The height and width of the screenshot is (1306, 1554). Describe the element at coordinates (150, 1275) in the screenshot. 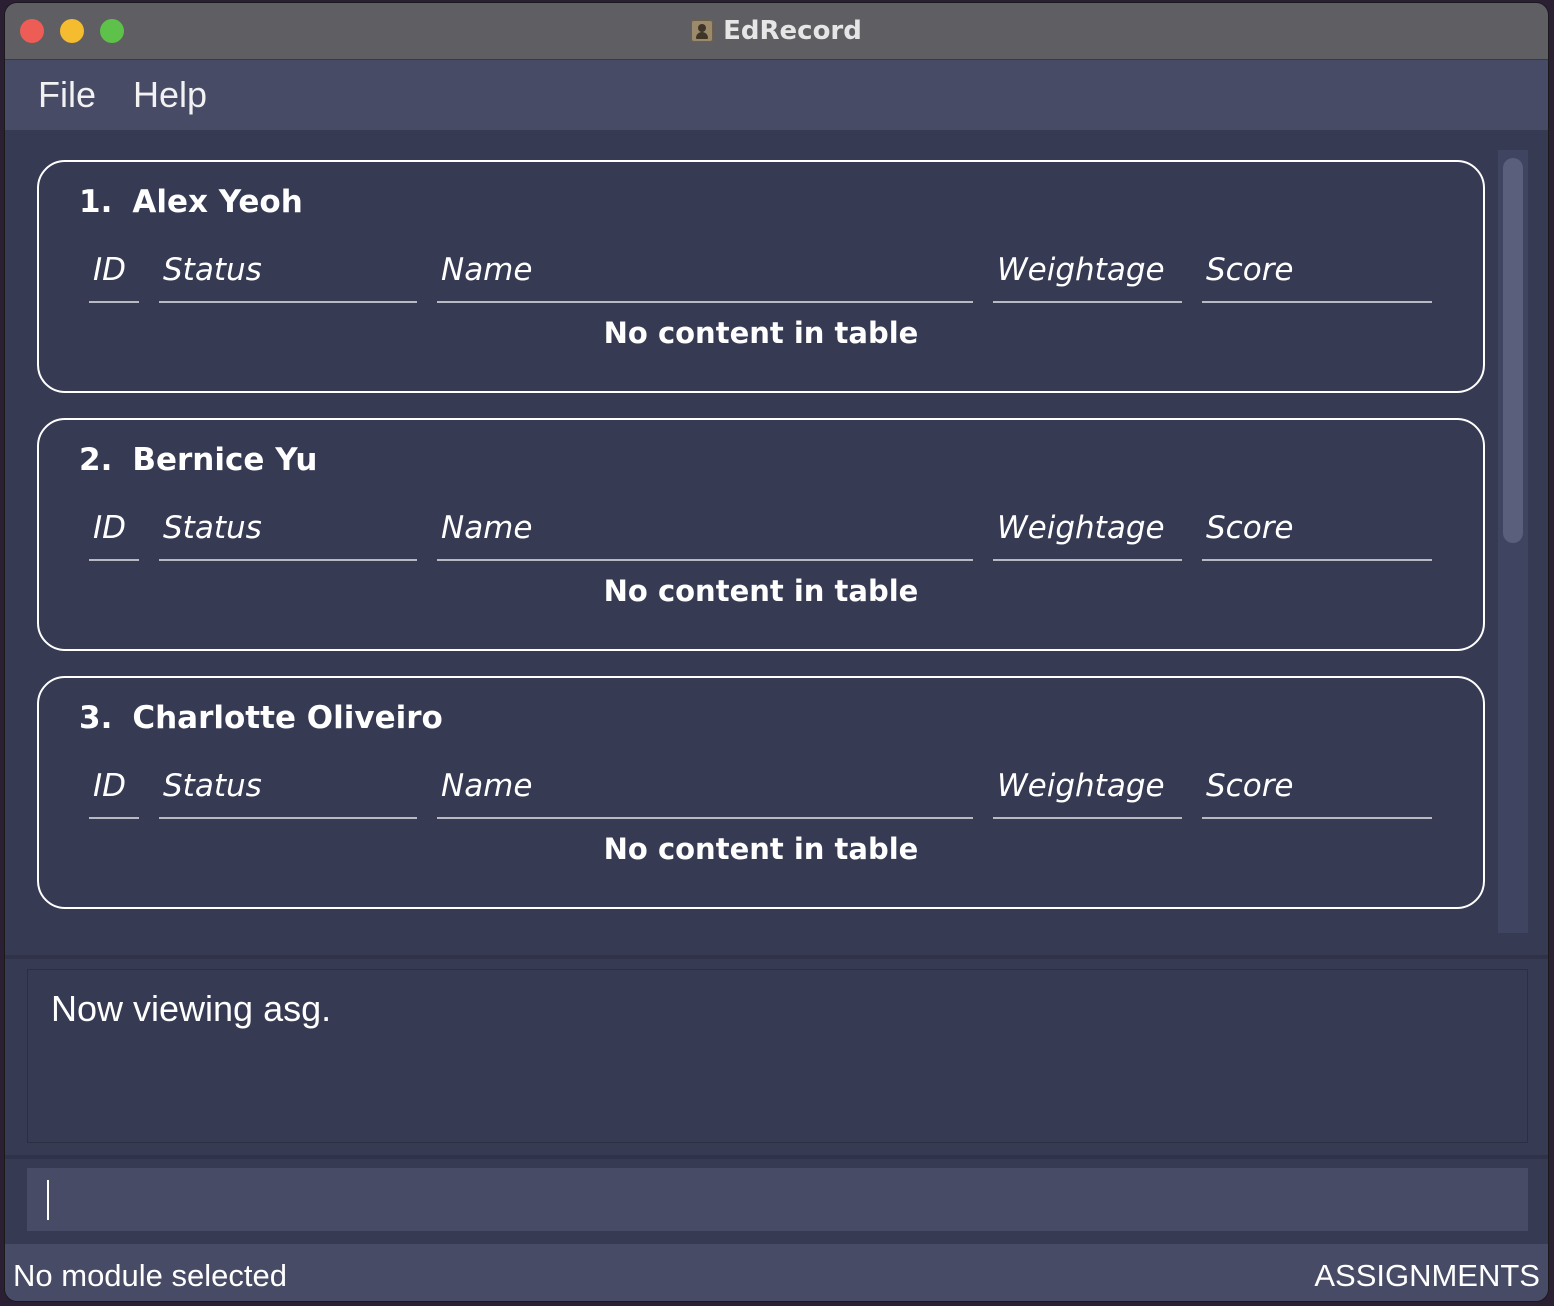

I see `module-status: No module selected` at that location.